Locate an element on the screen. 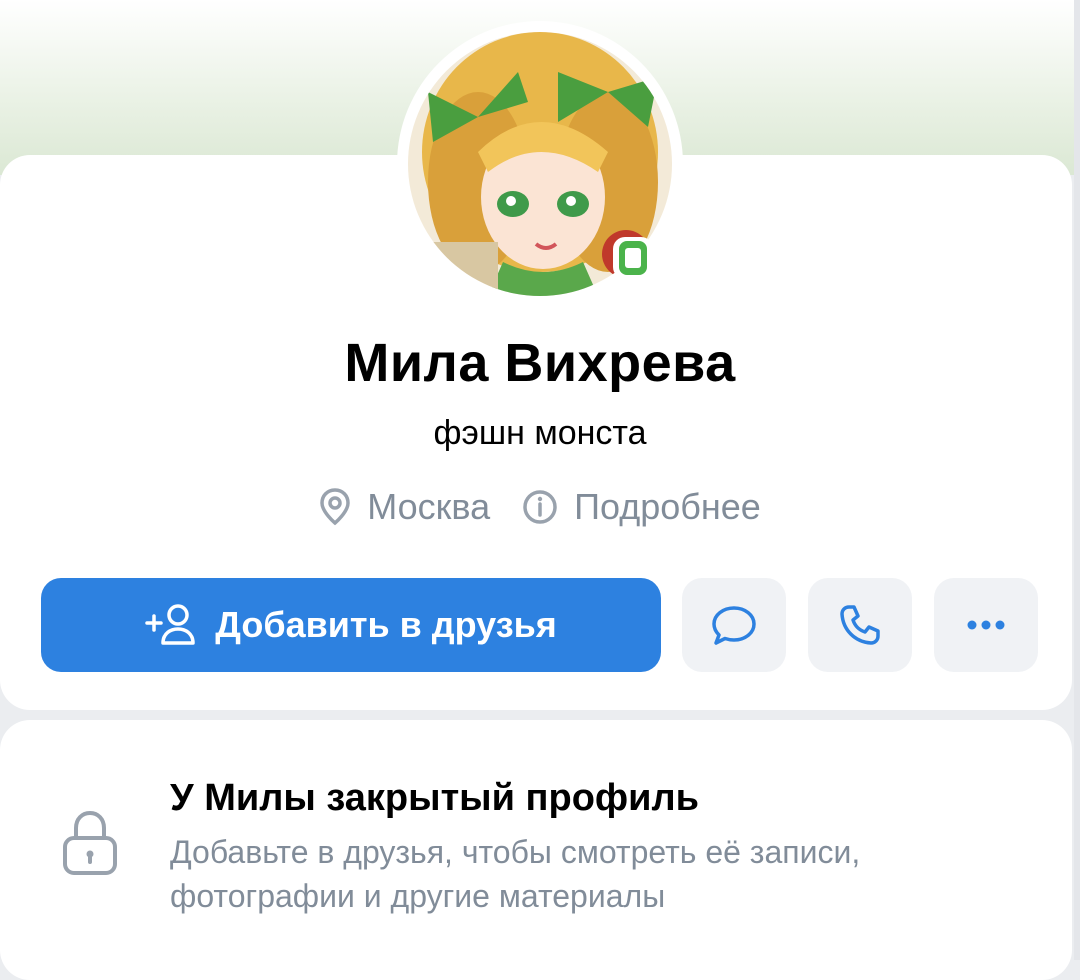 This screenshot has height=980, width=1080. phone-icon is located at coordinates (860, 625).